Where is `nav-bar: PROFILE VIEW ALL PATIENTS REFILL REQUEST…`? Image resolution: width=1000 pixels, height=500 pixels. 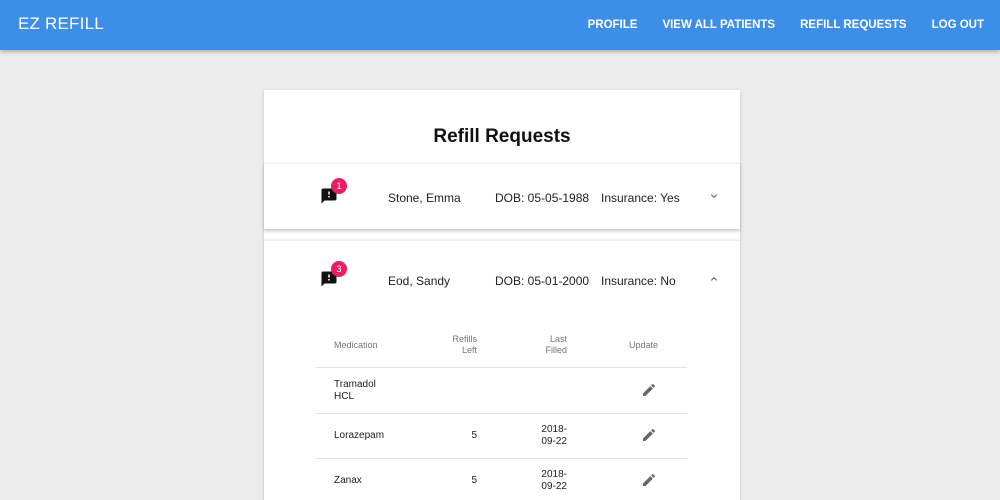
nav-bar: PROFILE VIEW ALL PATIENTS REFILL REQUEST… is located at coordinates (773, 25).